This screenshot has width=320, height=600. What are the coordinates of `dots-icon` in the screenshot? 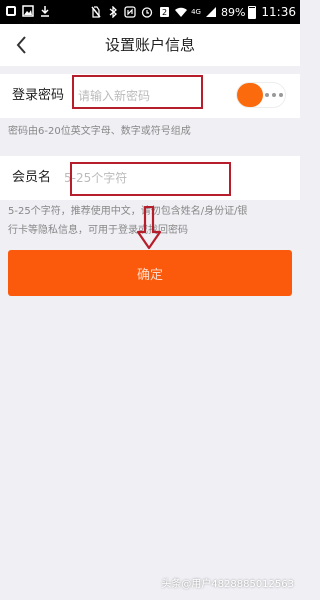 It's located at (274, 95).